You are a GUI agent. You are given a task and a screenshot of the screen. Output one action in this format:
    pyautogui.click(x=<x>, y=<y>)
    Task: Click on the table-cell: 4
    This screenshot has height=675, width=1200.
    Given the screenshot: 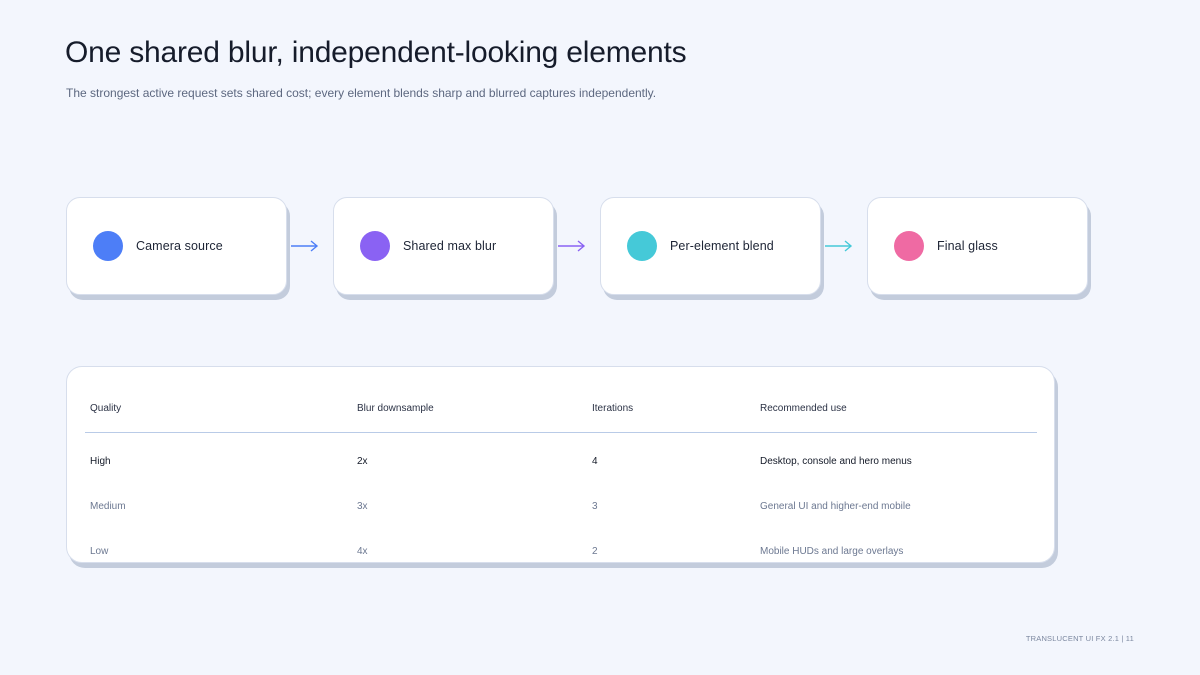 What is the action you would take?
    pyautogui.click(x=595, y=461)
    